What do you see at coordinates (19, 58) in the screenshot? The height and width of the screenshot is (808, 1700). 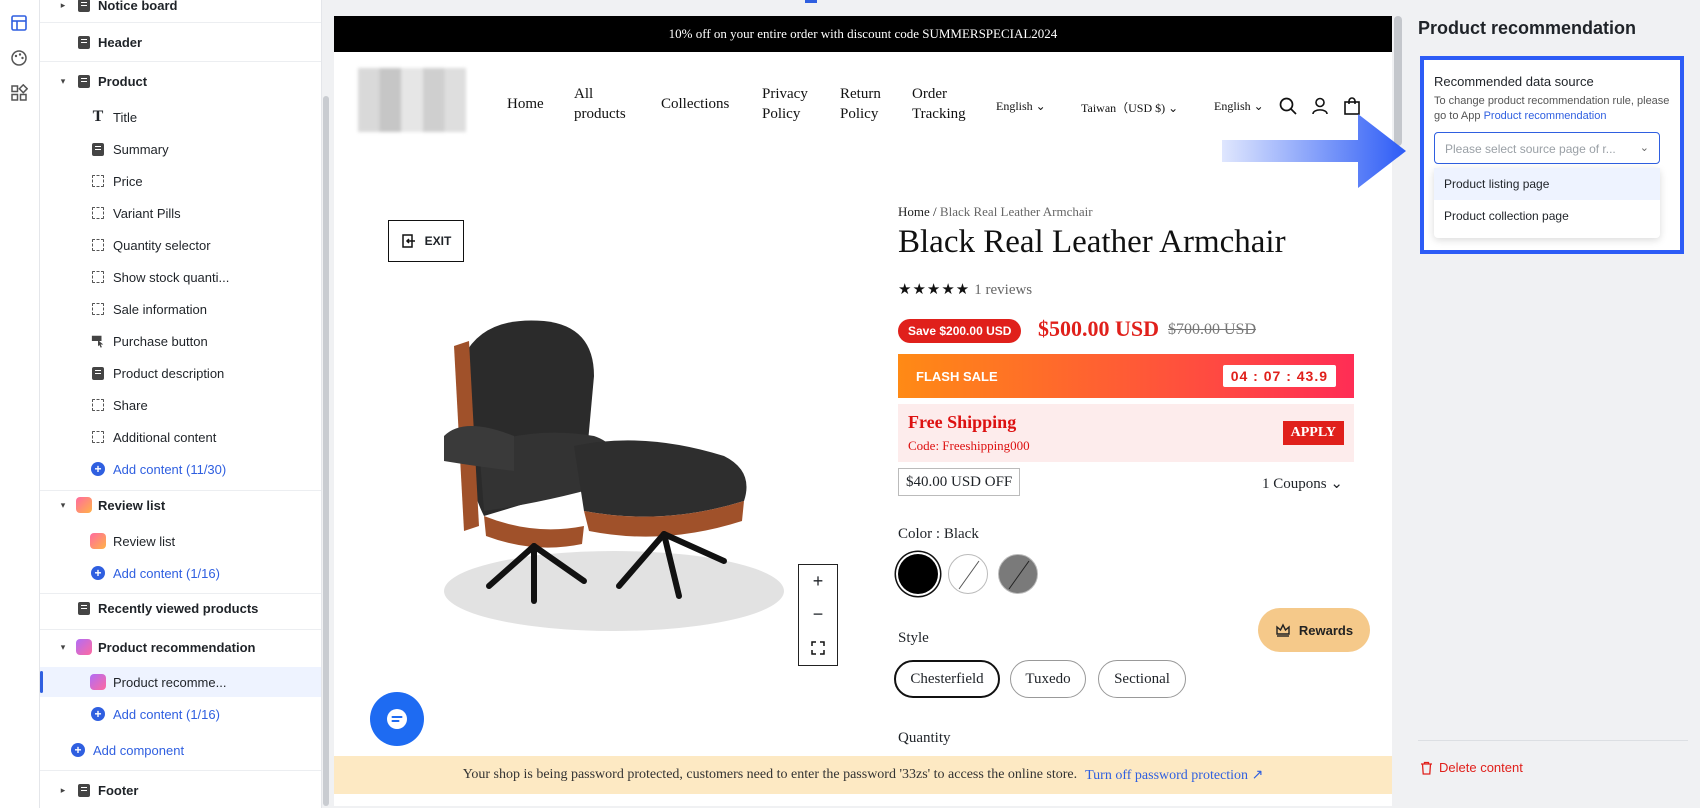 I see `palette-icon` at bounding box center [19, 58].